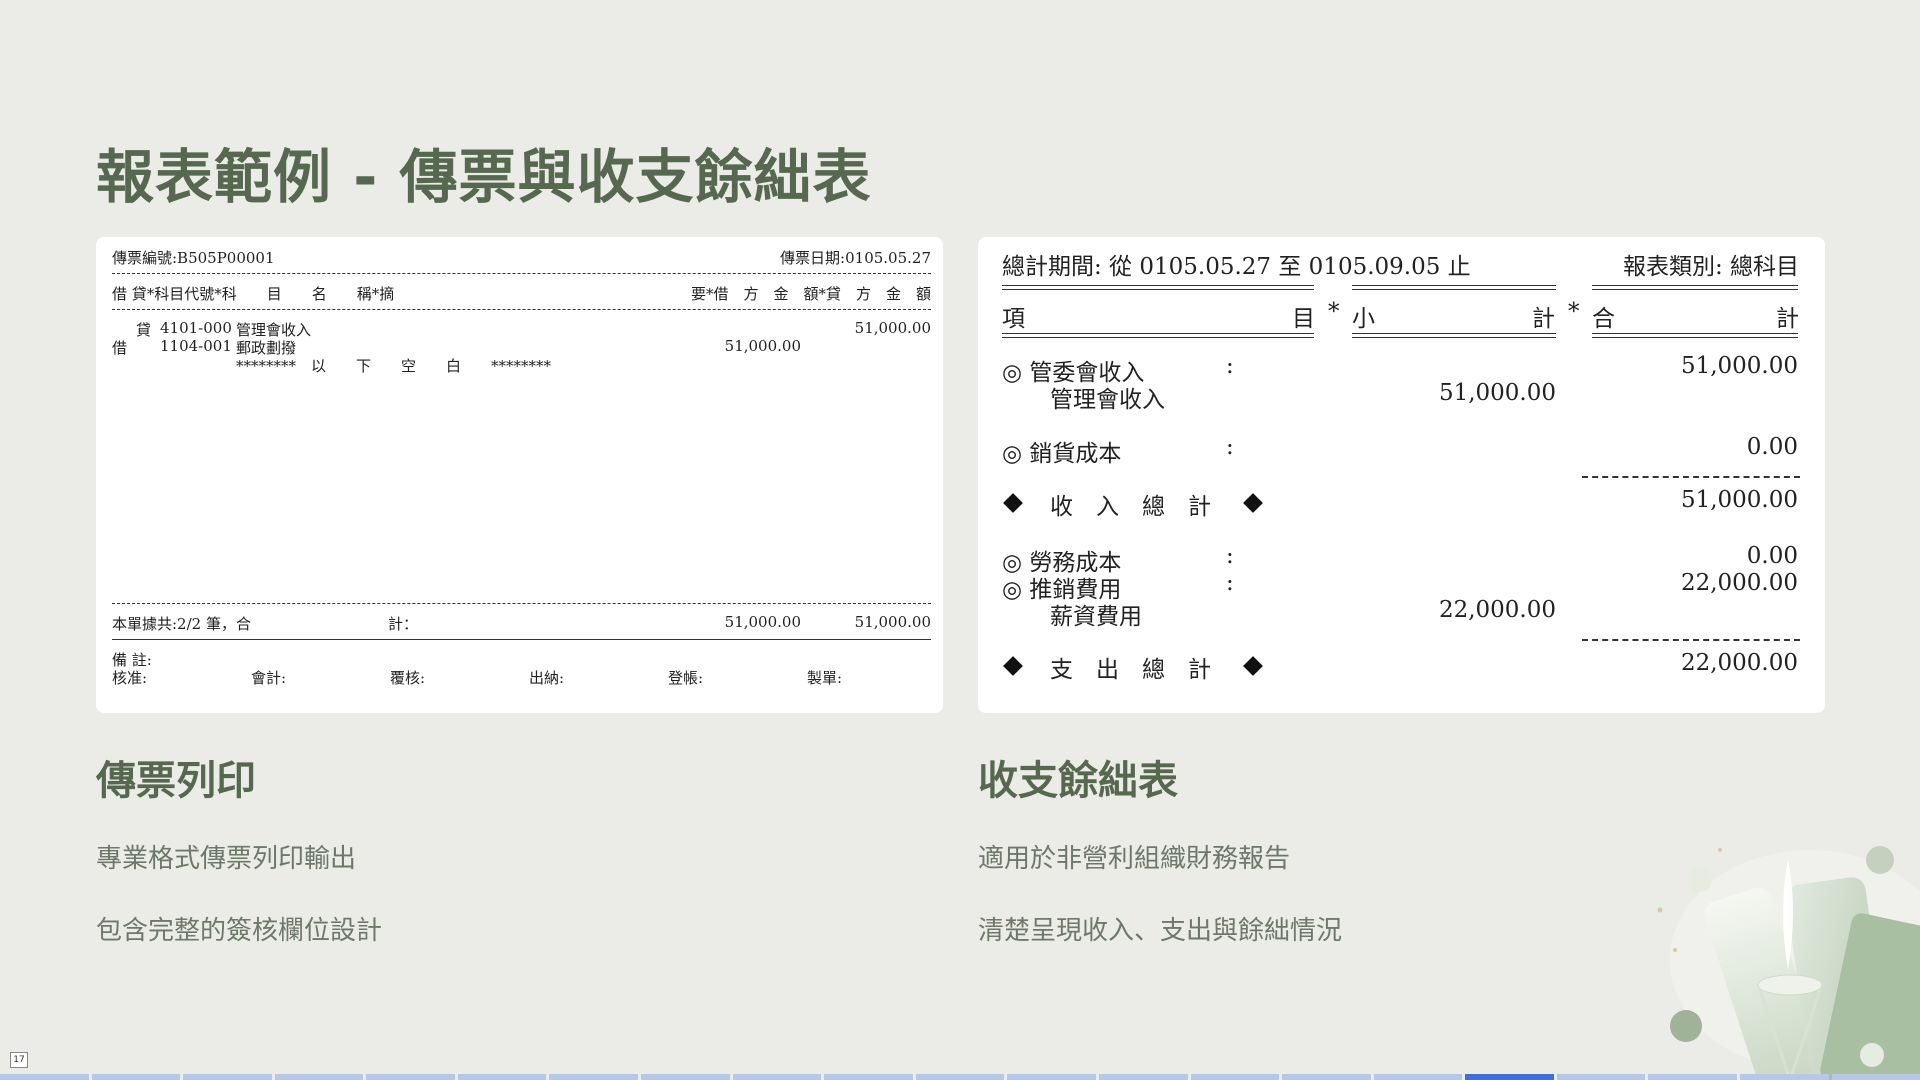 The height and width of the screenshot is (1080, 1920). Describe the element at coordinates (1013, 319) in the screenshot. I see `col-item-a: 項` at that location.